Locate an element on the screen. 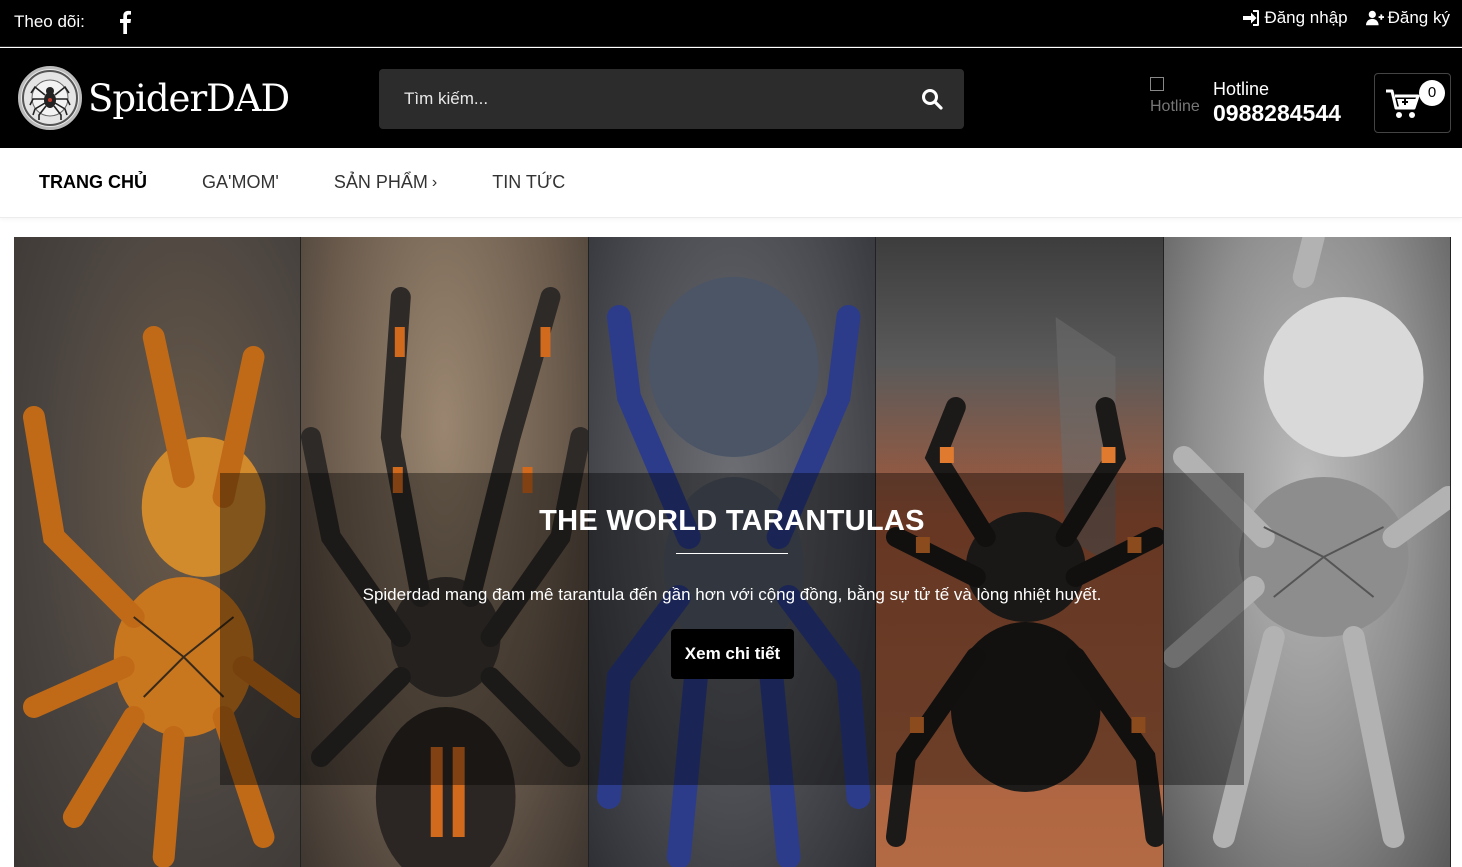  auth-links: Đăng nhập Đăng ký is located at coordinates (1346, 18).